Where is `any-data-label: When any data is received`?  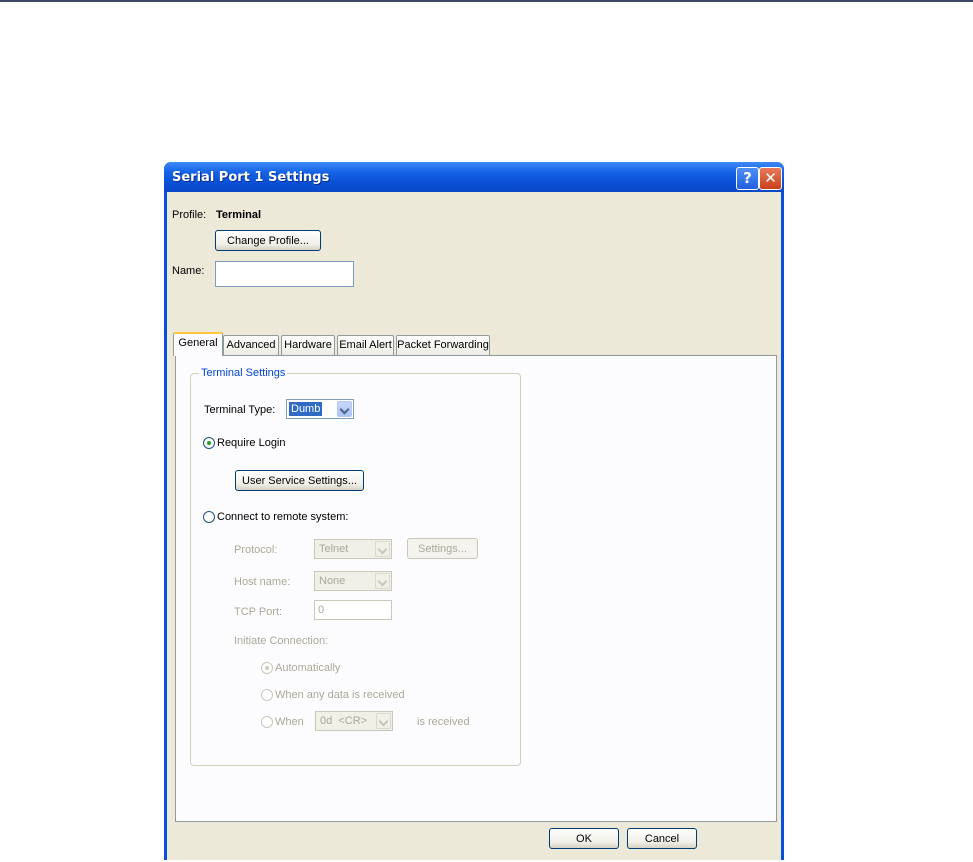
any-data-label: When any data is received is located at coordinates (340, 695).